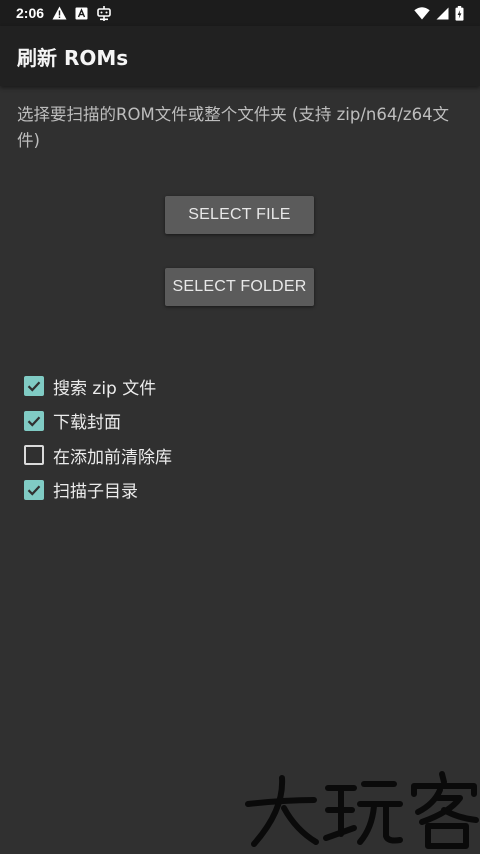 This screenshot has width=480, height=854. Describe the element at coordinates (59, 13) in the screenshot. I see `warning-icon` at that location.